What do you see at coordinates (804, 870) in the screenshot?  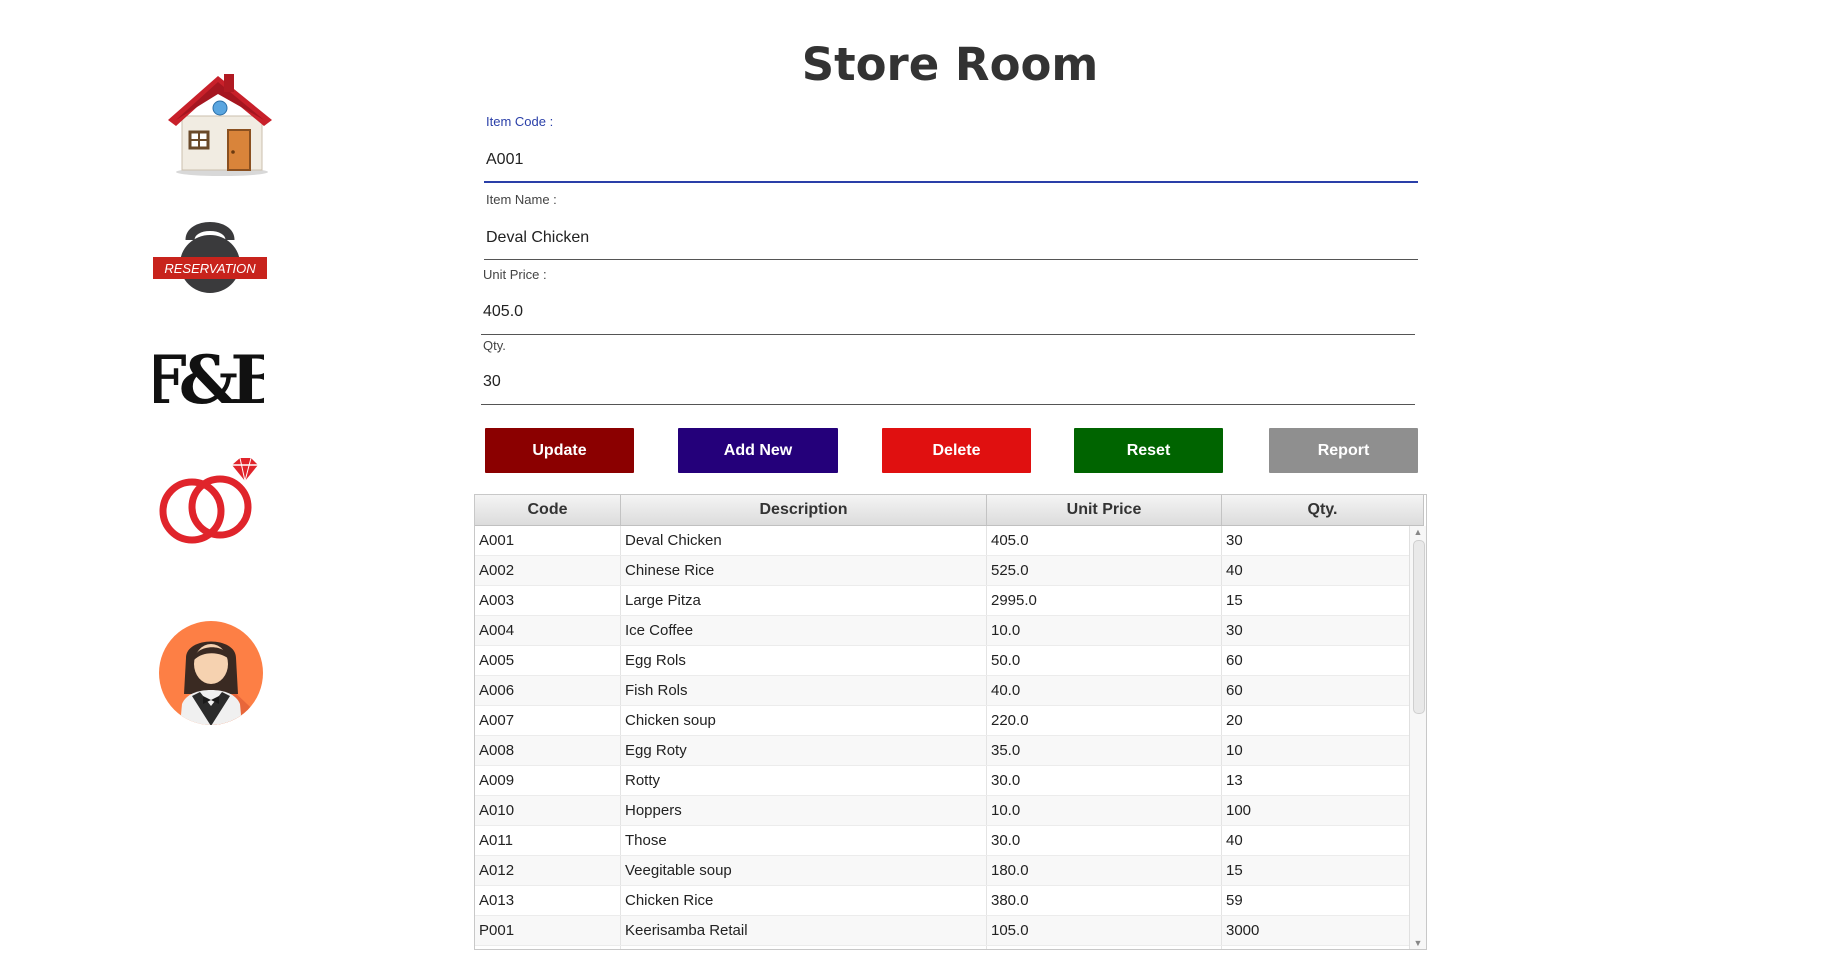 I see `description-cell: Veegitable soup` at bounding box center [804, 870].